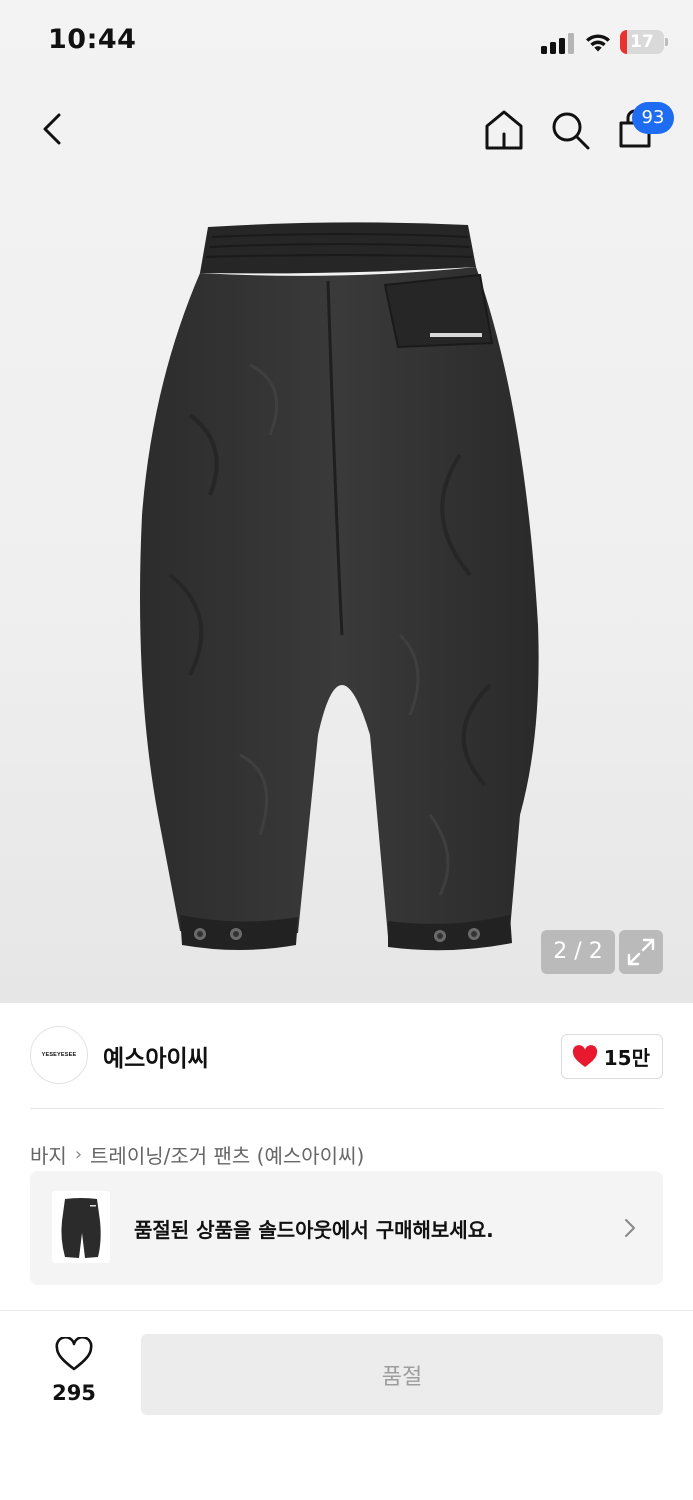 The width and height of the screenshot is (693, 1500). What do you see at coordinates (630, 1228) in the screenshot?
I see `chevron-right-icon` at bounding box center [630, 1228].